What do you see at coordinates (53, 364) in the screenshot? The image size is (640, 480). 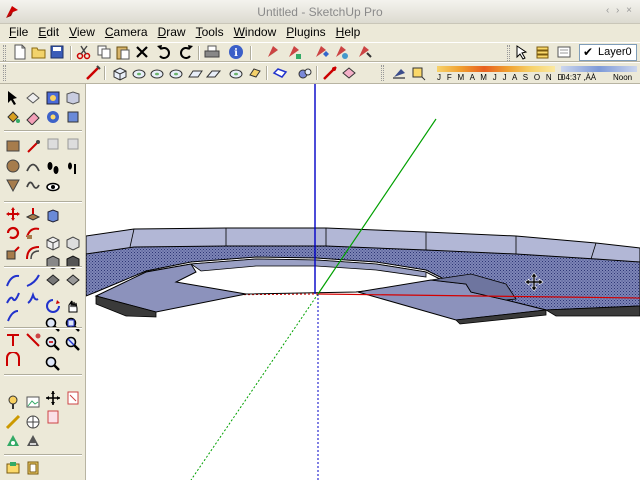 I see `next-view-icon` at bounding box center [53, 364].